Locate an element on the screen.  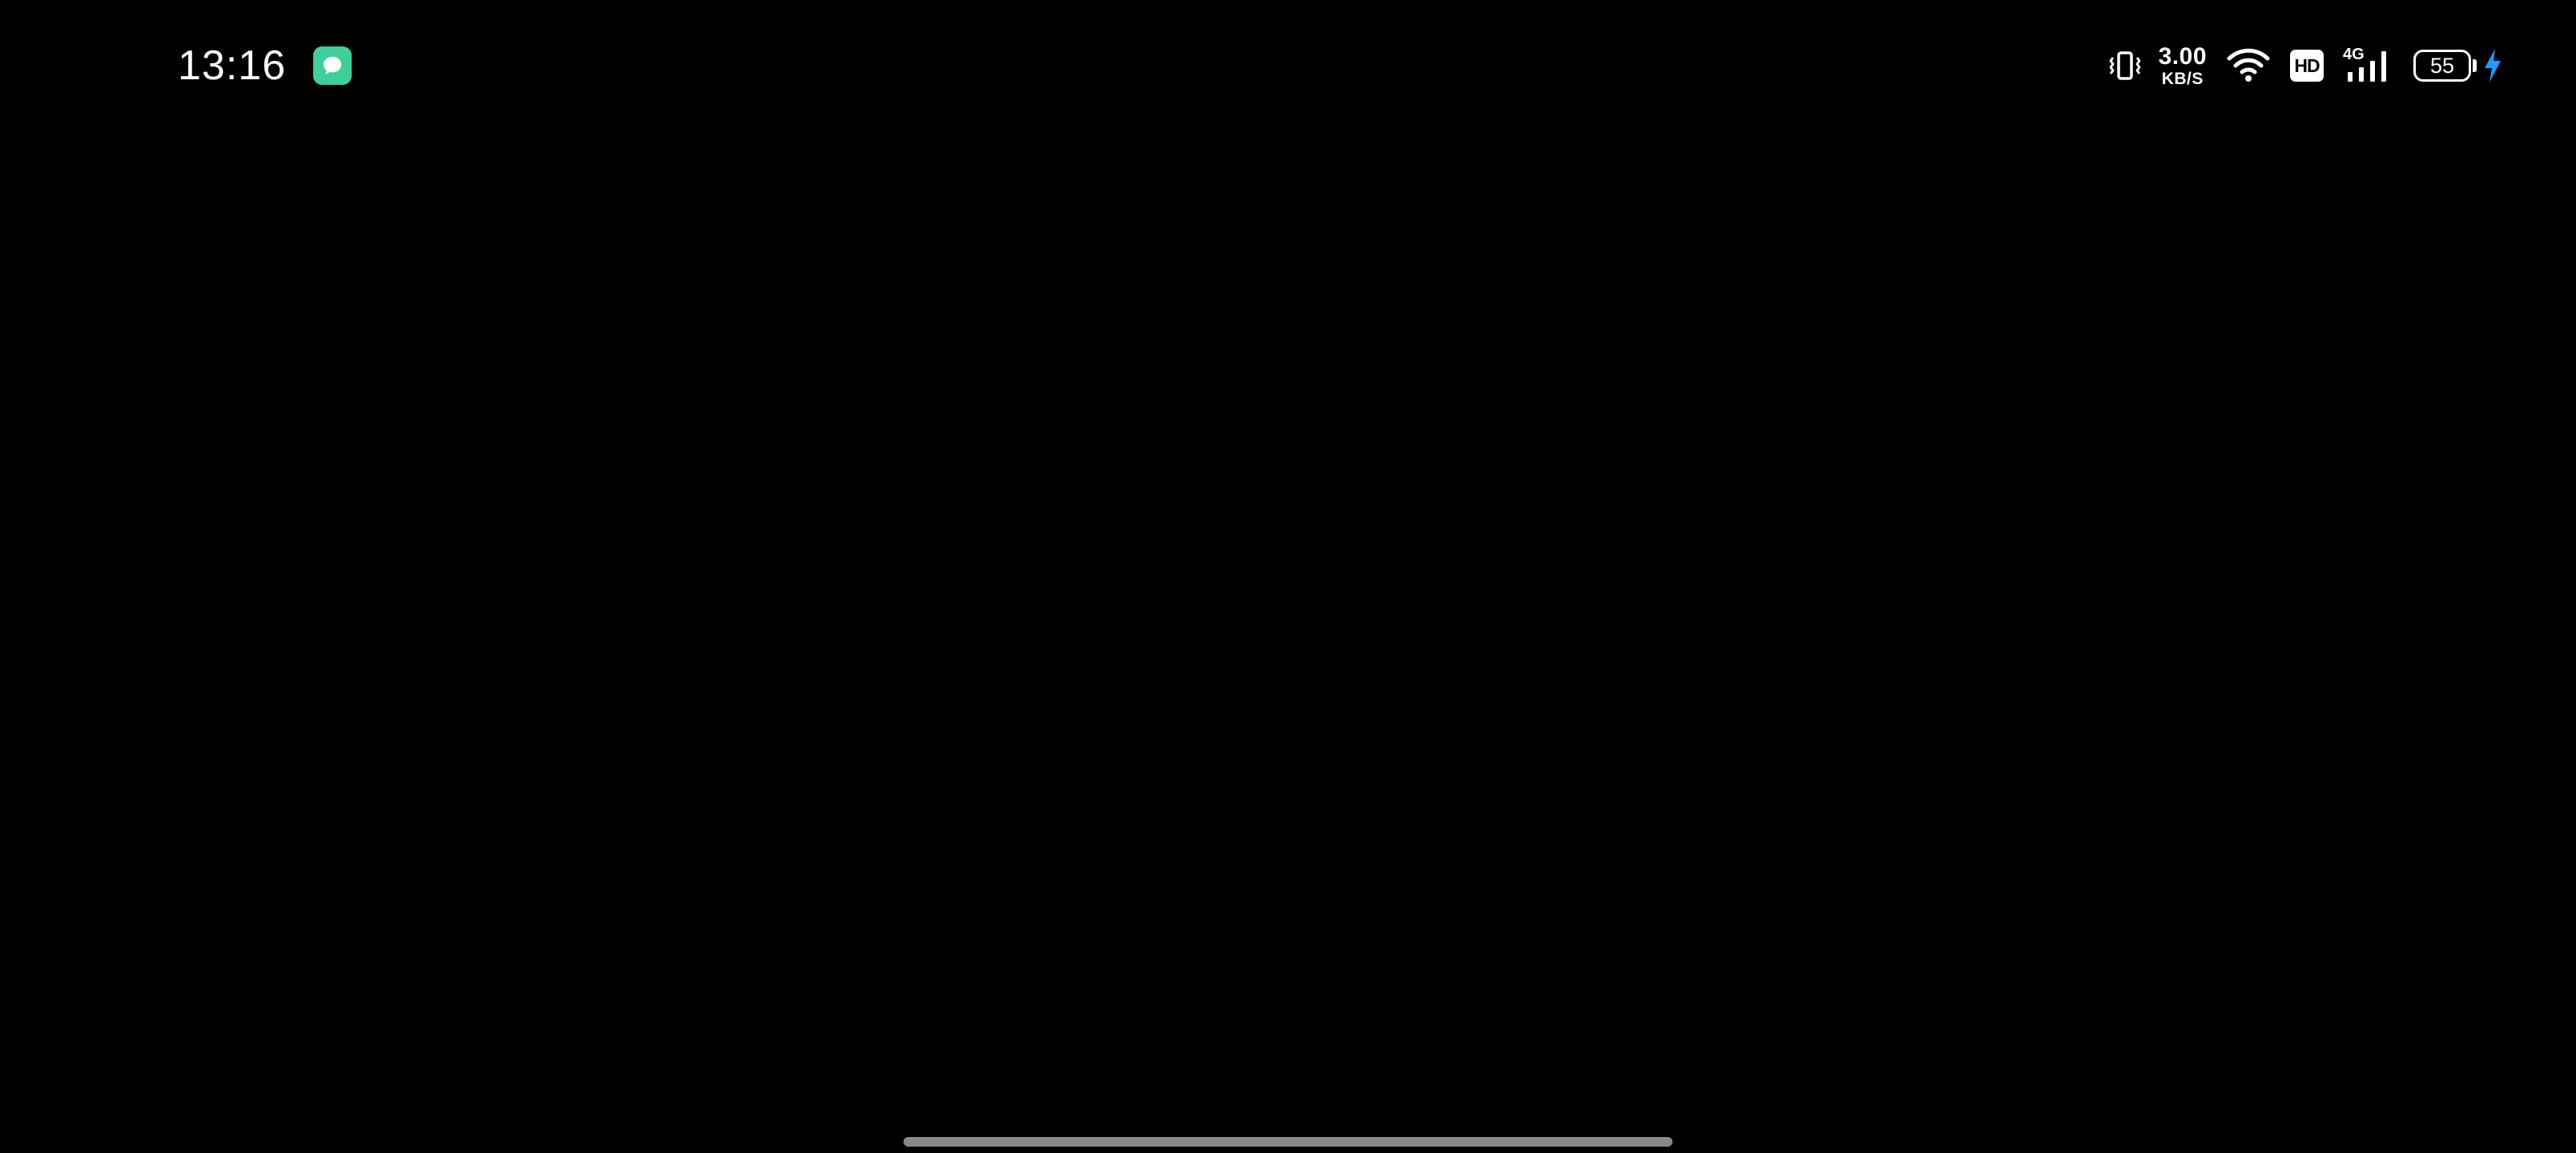
chat-bubble-icon is located at coordinates (332, 66).